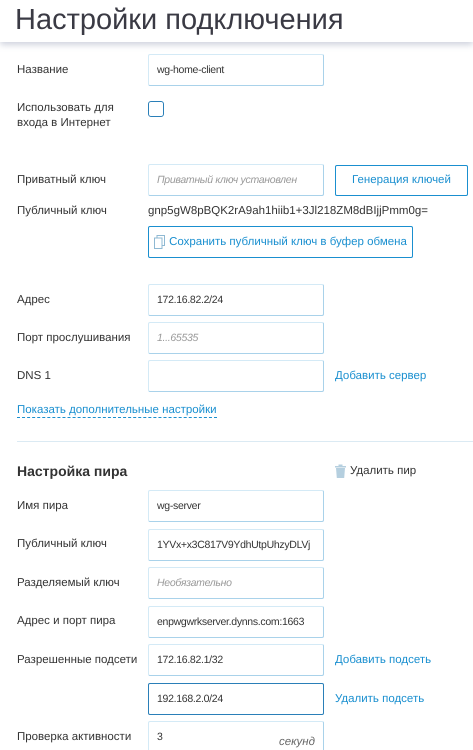 The image size is (473, 750). I want to click on field-label: Проверка активности, so click(74, 737).